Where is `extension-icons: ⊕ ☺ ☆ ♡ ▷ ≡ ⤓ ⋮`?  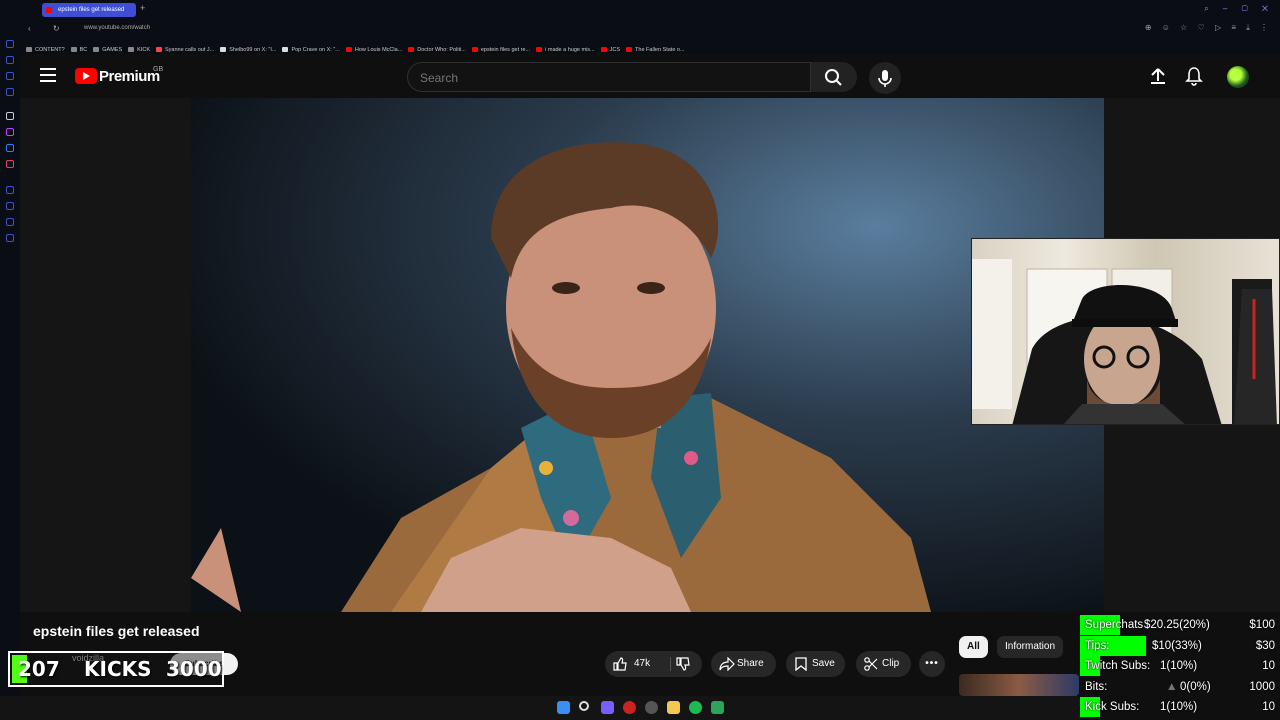 extension-icons: ⊕ ☺ ☆ ♡ ▷ ≡ ⤓ ⋮ is located at coordinates (1208, 28).